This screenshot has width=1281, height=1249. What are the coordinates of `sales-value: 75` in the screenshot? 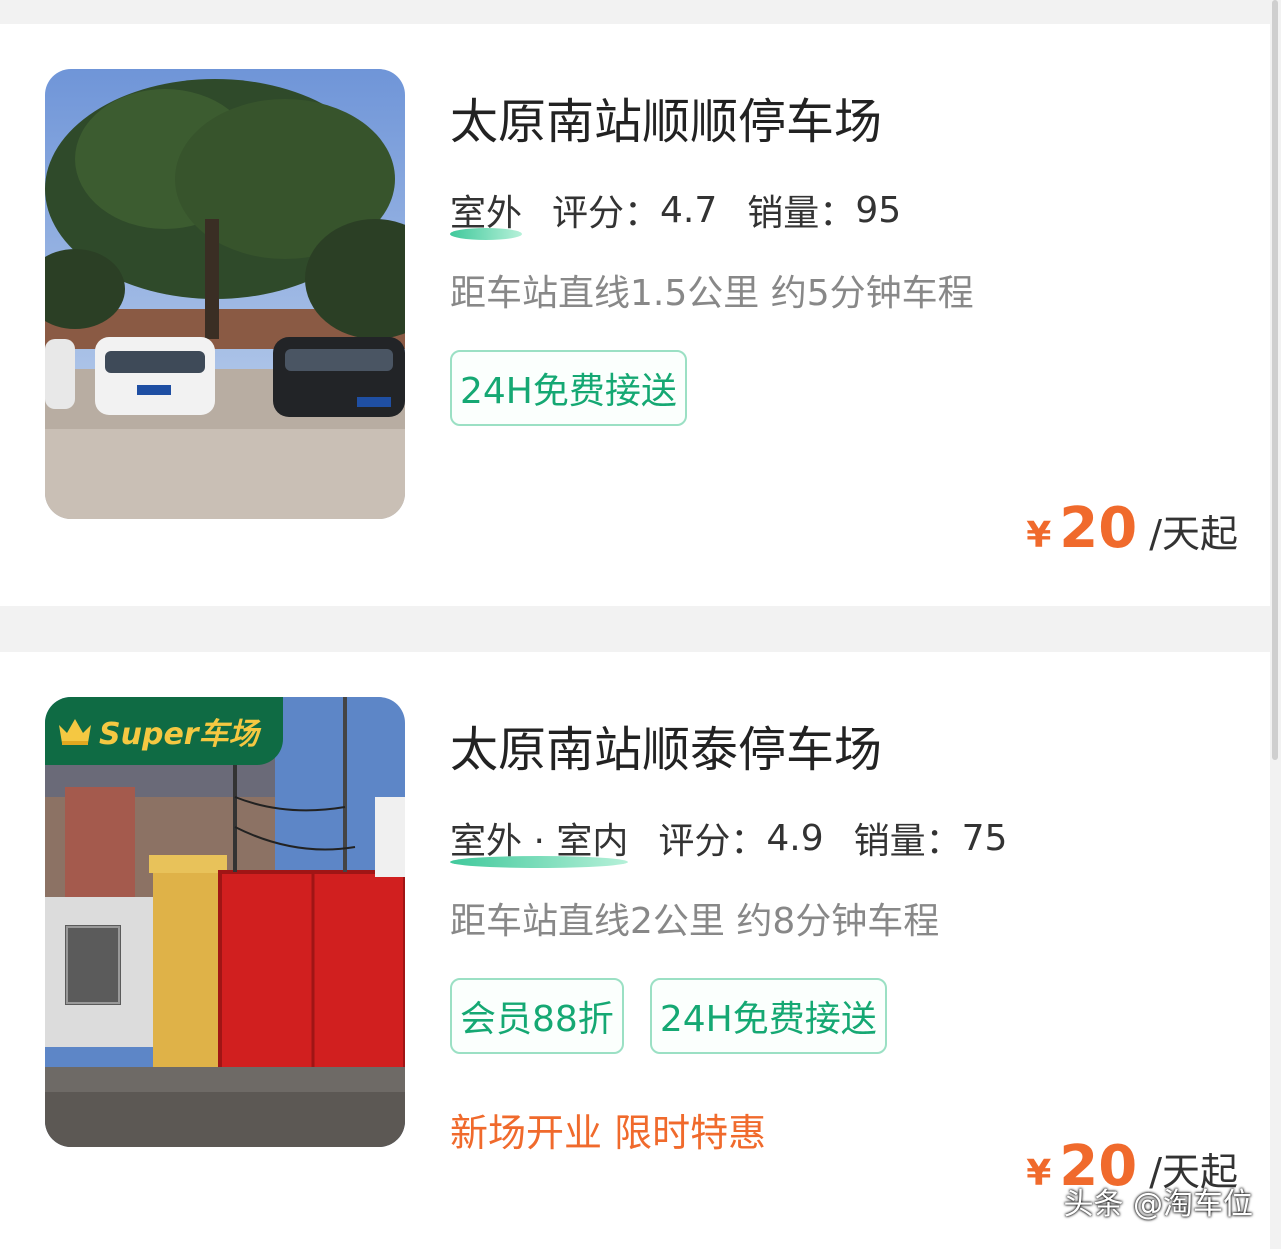 It's located at (984, 838).